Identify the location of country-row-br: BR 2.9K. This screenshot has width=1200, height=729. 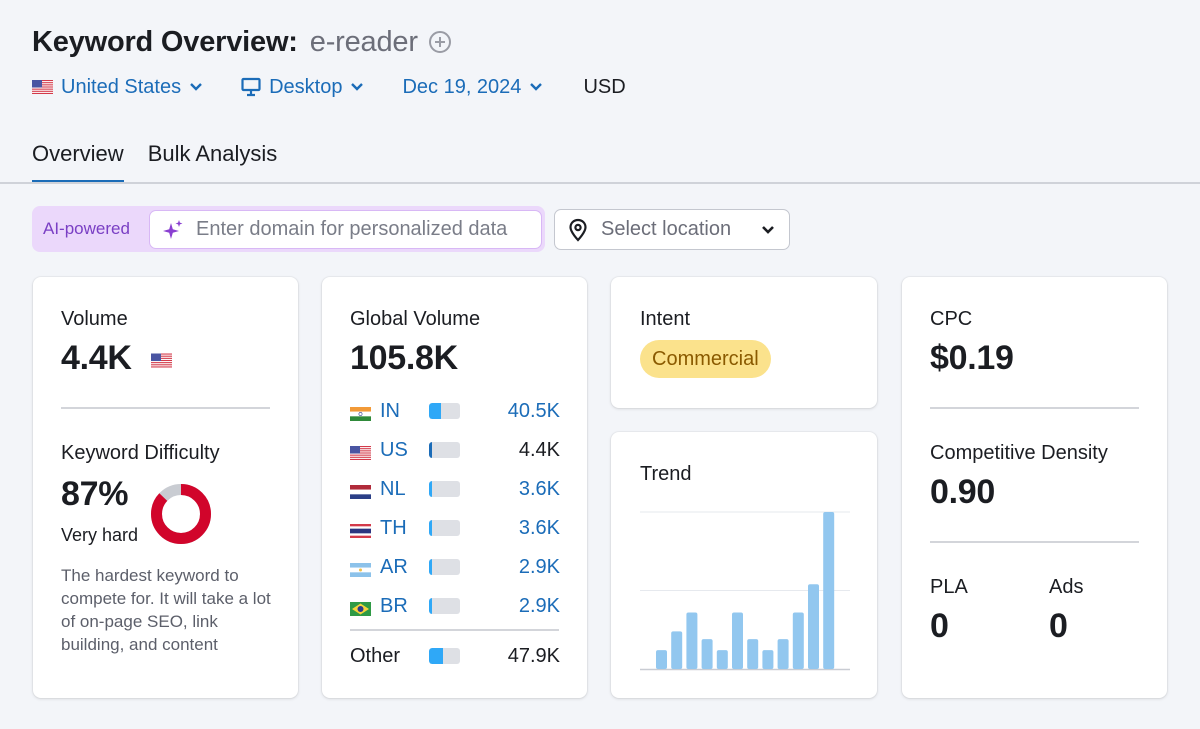
(455, 606).